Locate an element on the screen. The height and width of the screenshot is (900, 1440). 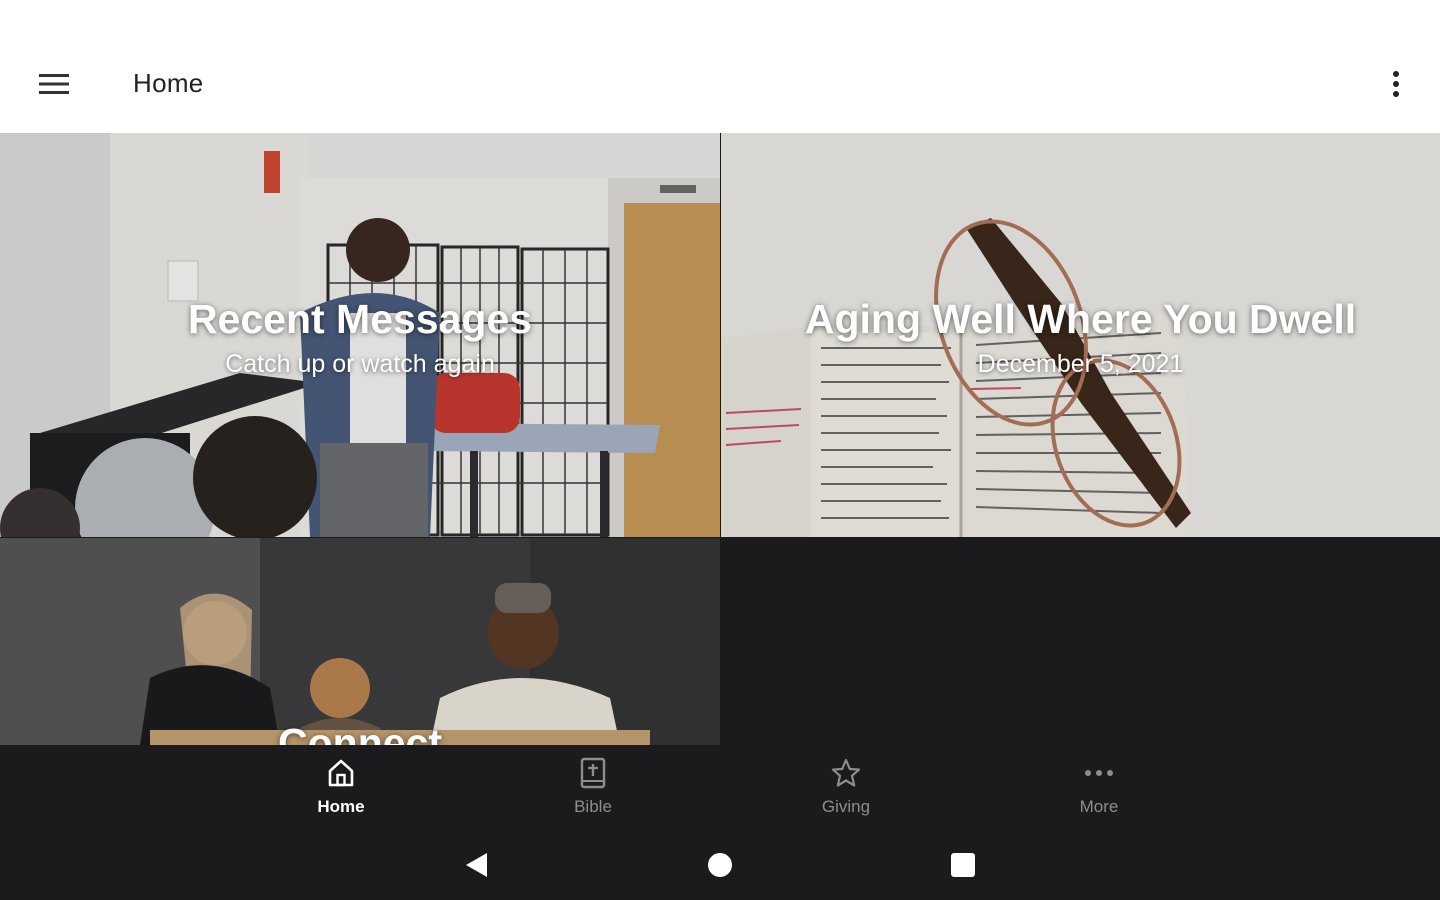
bottom-navigation: Home Bible Giving More is located at coordinates (720, 790).